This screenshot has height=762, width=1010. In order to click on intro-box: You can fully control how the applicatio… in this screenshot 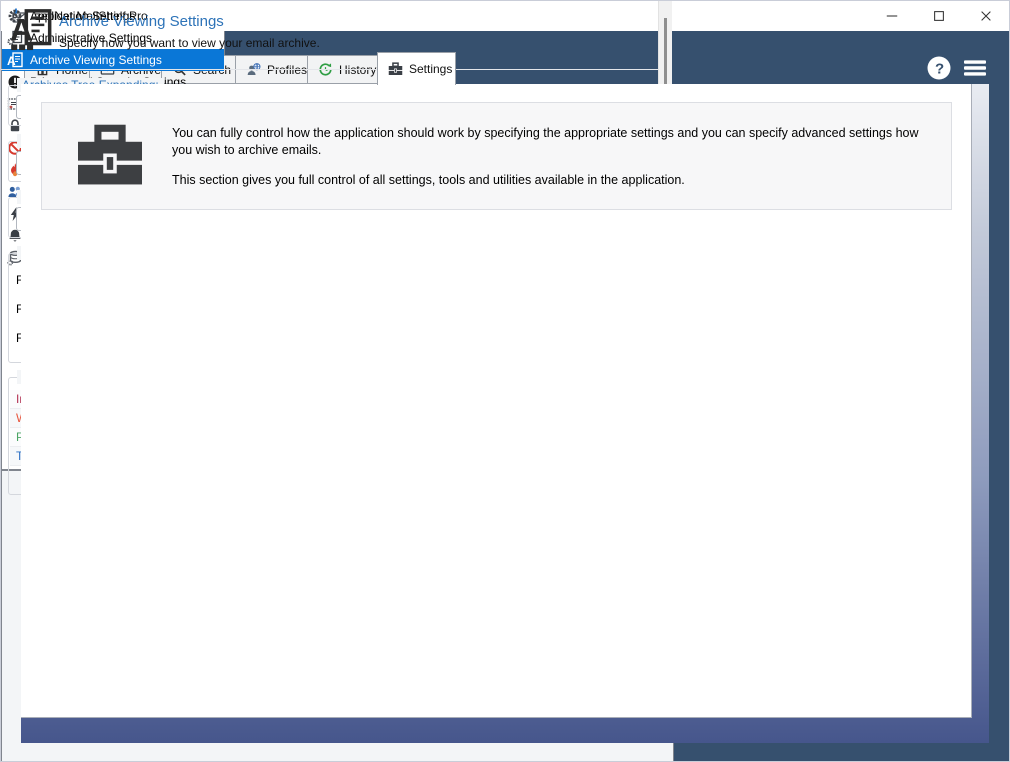, I will do `click(496, 156)`.